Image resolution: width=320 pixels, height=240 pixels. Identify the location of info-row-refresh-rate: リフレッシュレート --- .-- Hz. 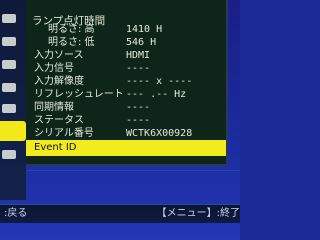
(126, 95).